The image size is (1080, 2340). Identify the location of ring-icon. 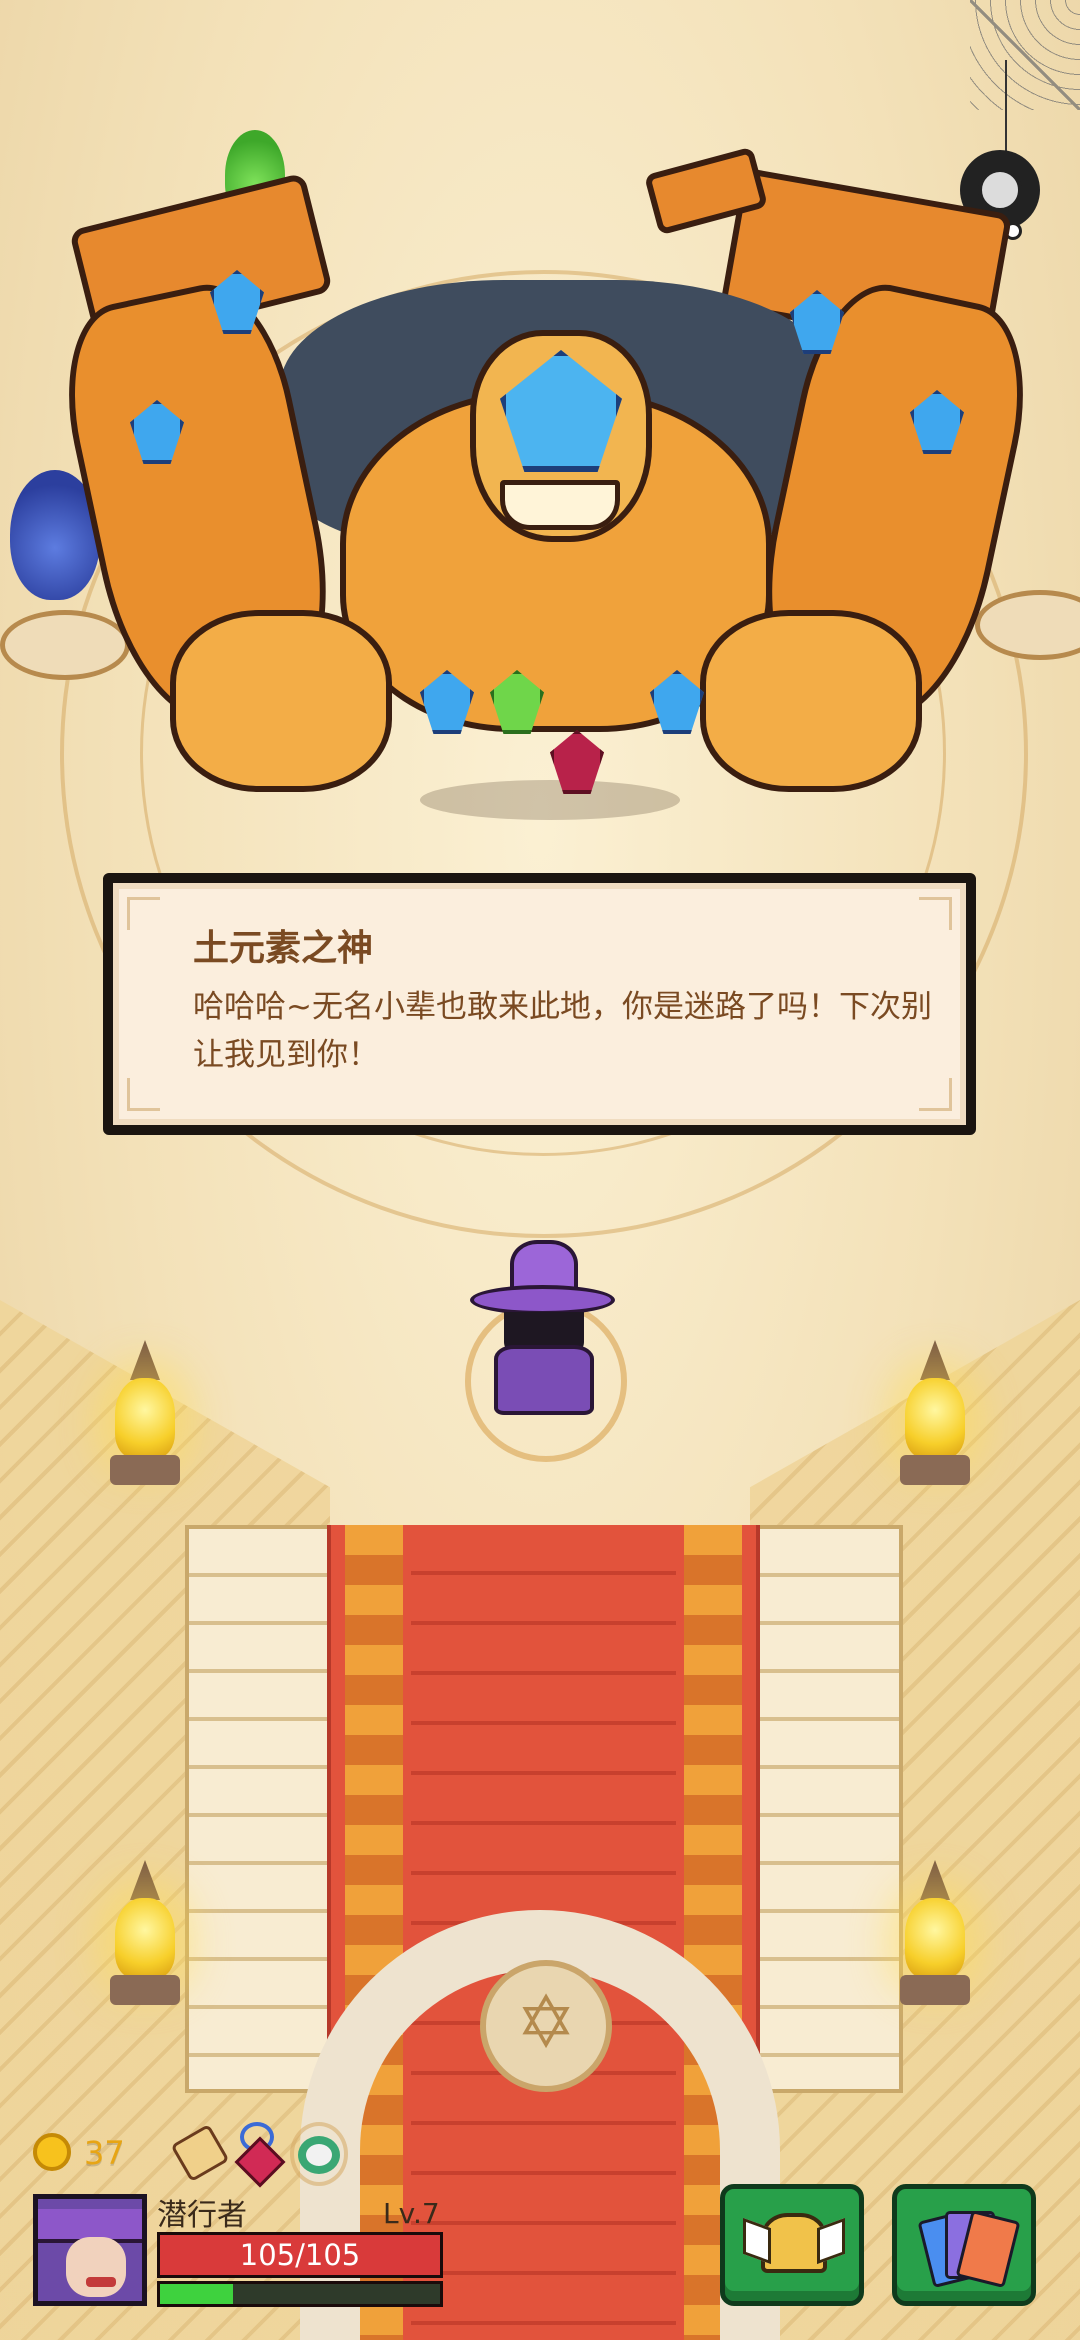
(319, 2154).